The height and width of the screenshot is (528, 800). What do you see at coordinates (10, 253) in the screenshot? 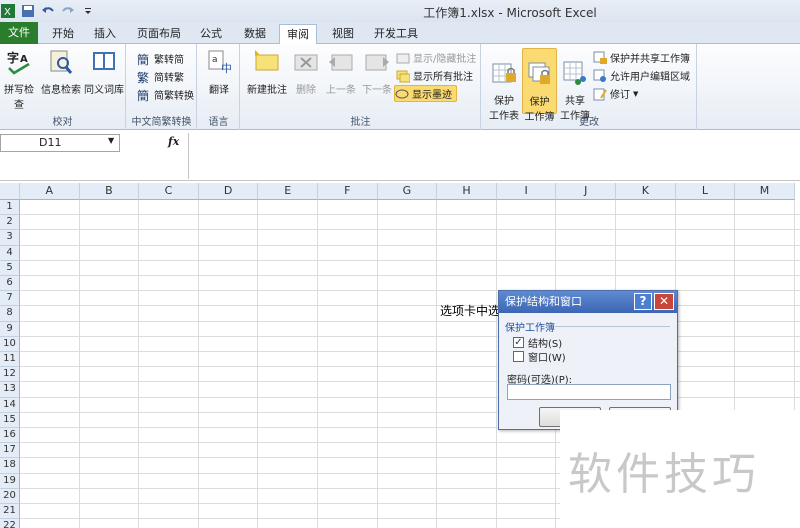
I see `row-header-4: 4` at bounding box center [10, 253].